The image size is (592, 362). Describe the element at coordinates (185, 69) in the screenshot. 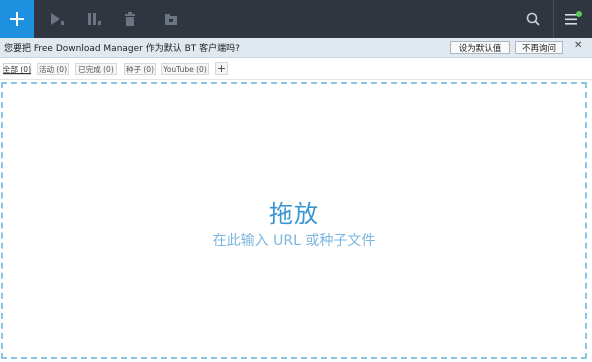

I see `tab-youtube: YouTube (0)` at that location.